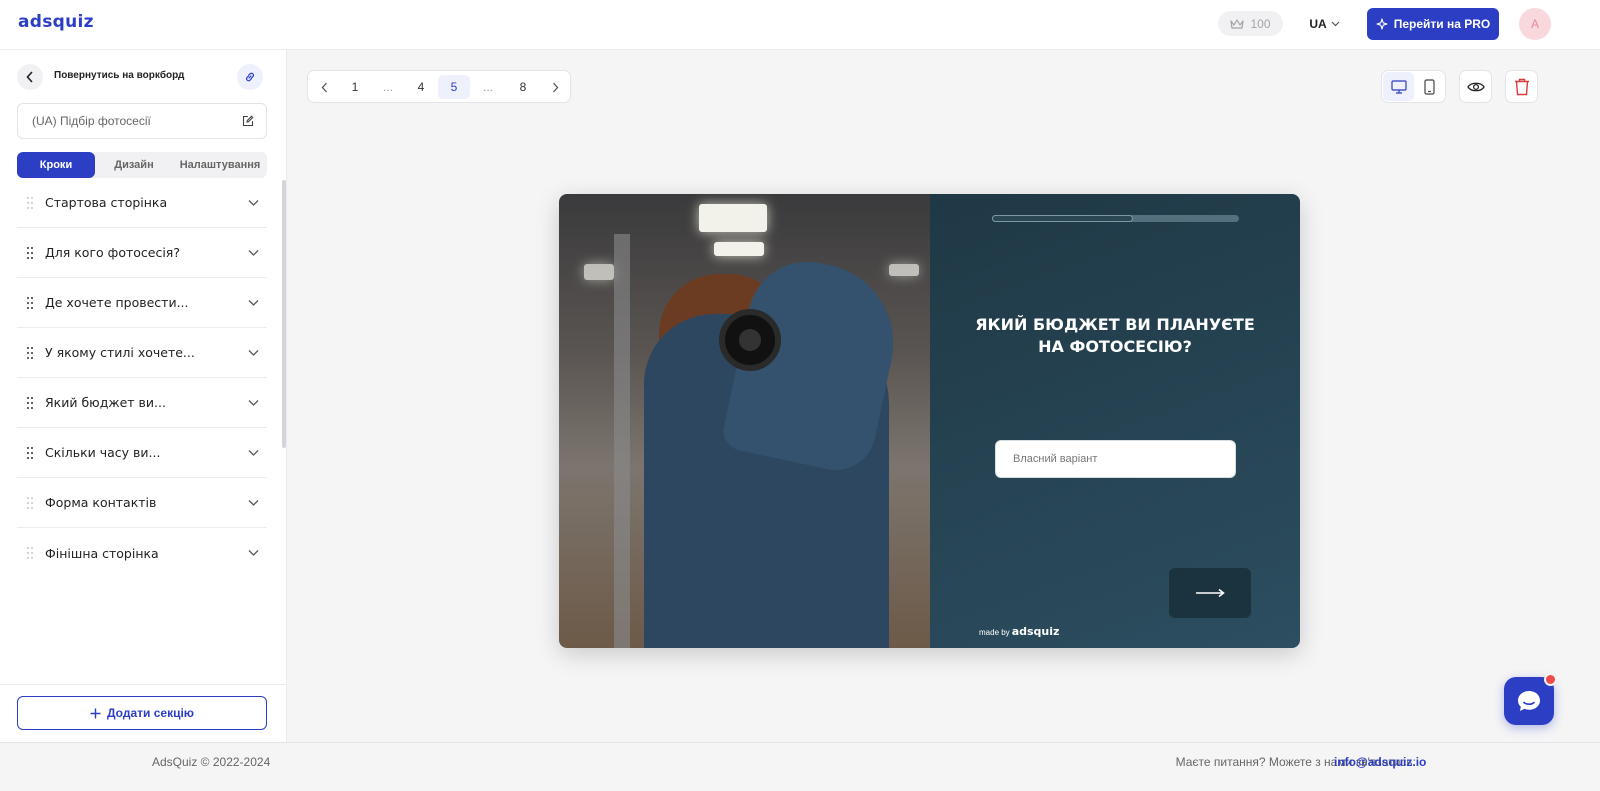  What do you see at coordinates (1535, 24) in the screenshot?
I see `avatar: A` at bounding box center [1535, 24].